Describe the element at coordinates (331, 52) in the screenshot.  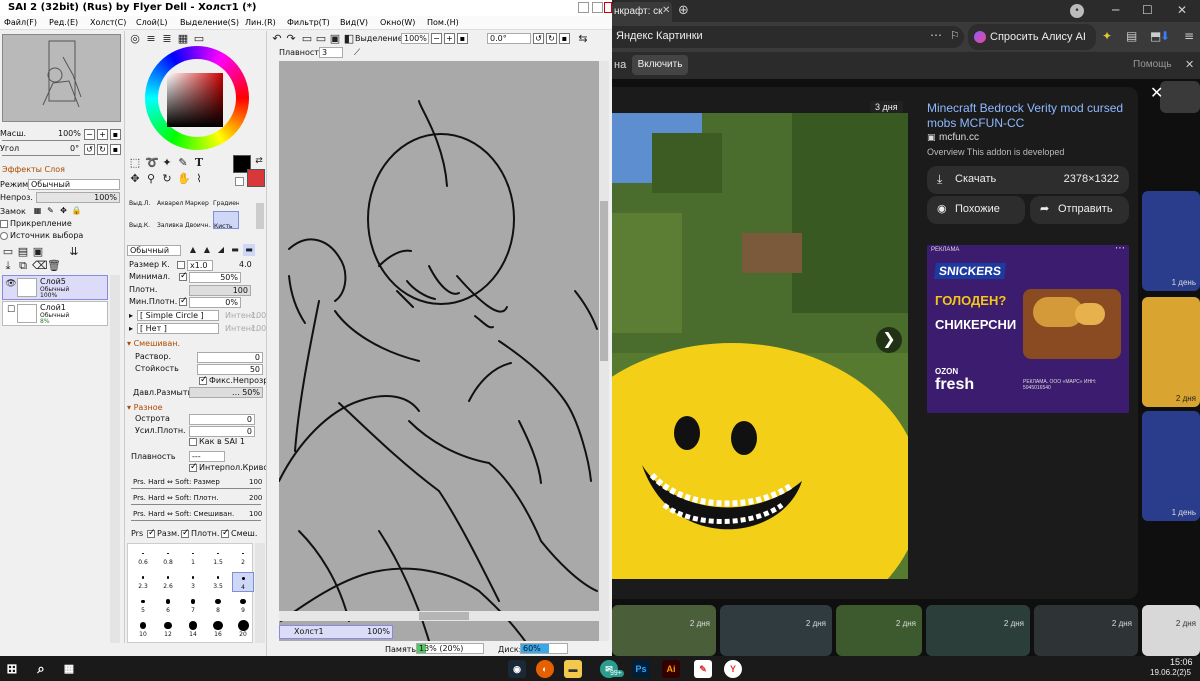
I see `stabilizer-select: 3` at that location.